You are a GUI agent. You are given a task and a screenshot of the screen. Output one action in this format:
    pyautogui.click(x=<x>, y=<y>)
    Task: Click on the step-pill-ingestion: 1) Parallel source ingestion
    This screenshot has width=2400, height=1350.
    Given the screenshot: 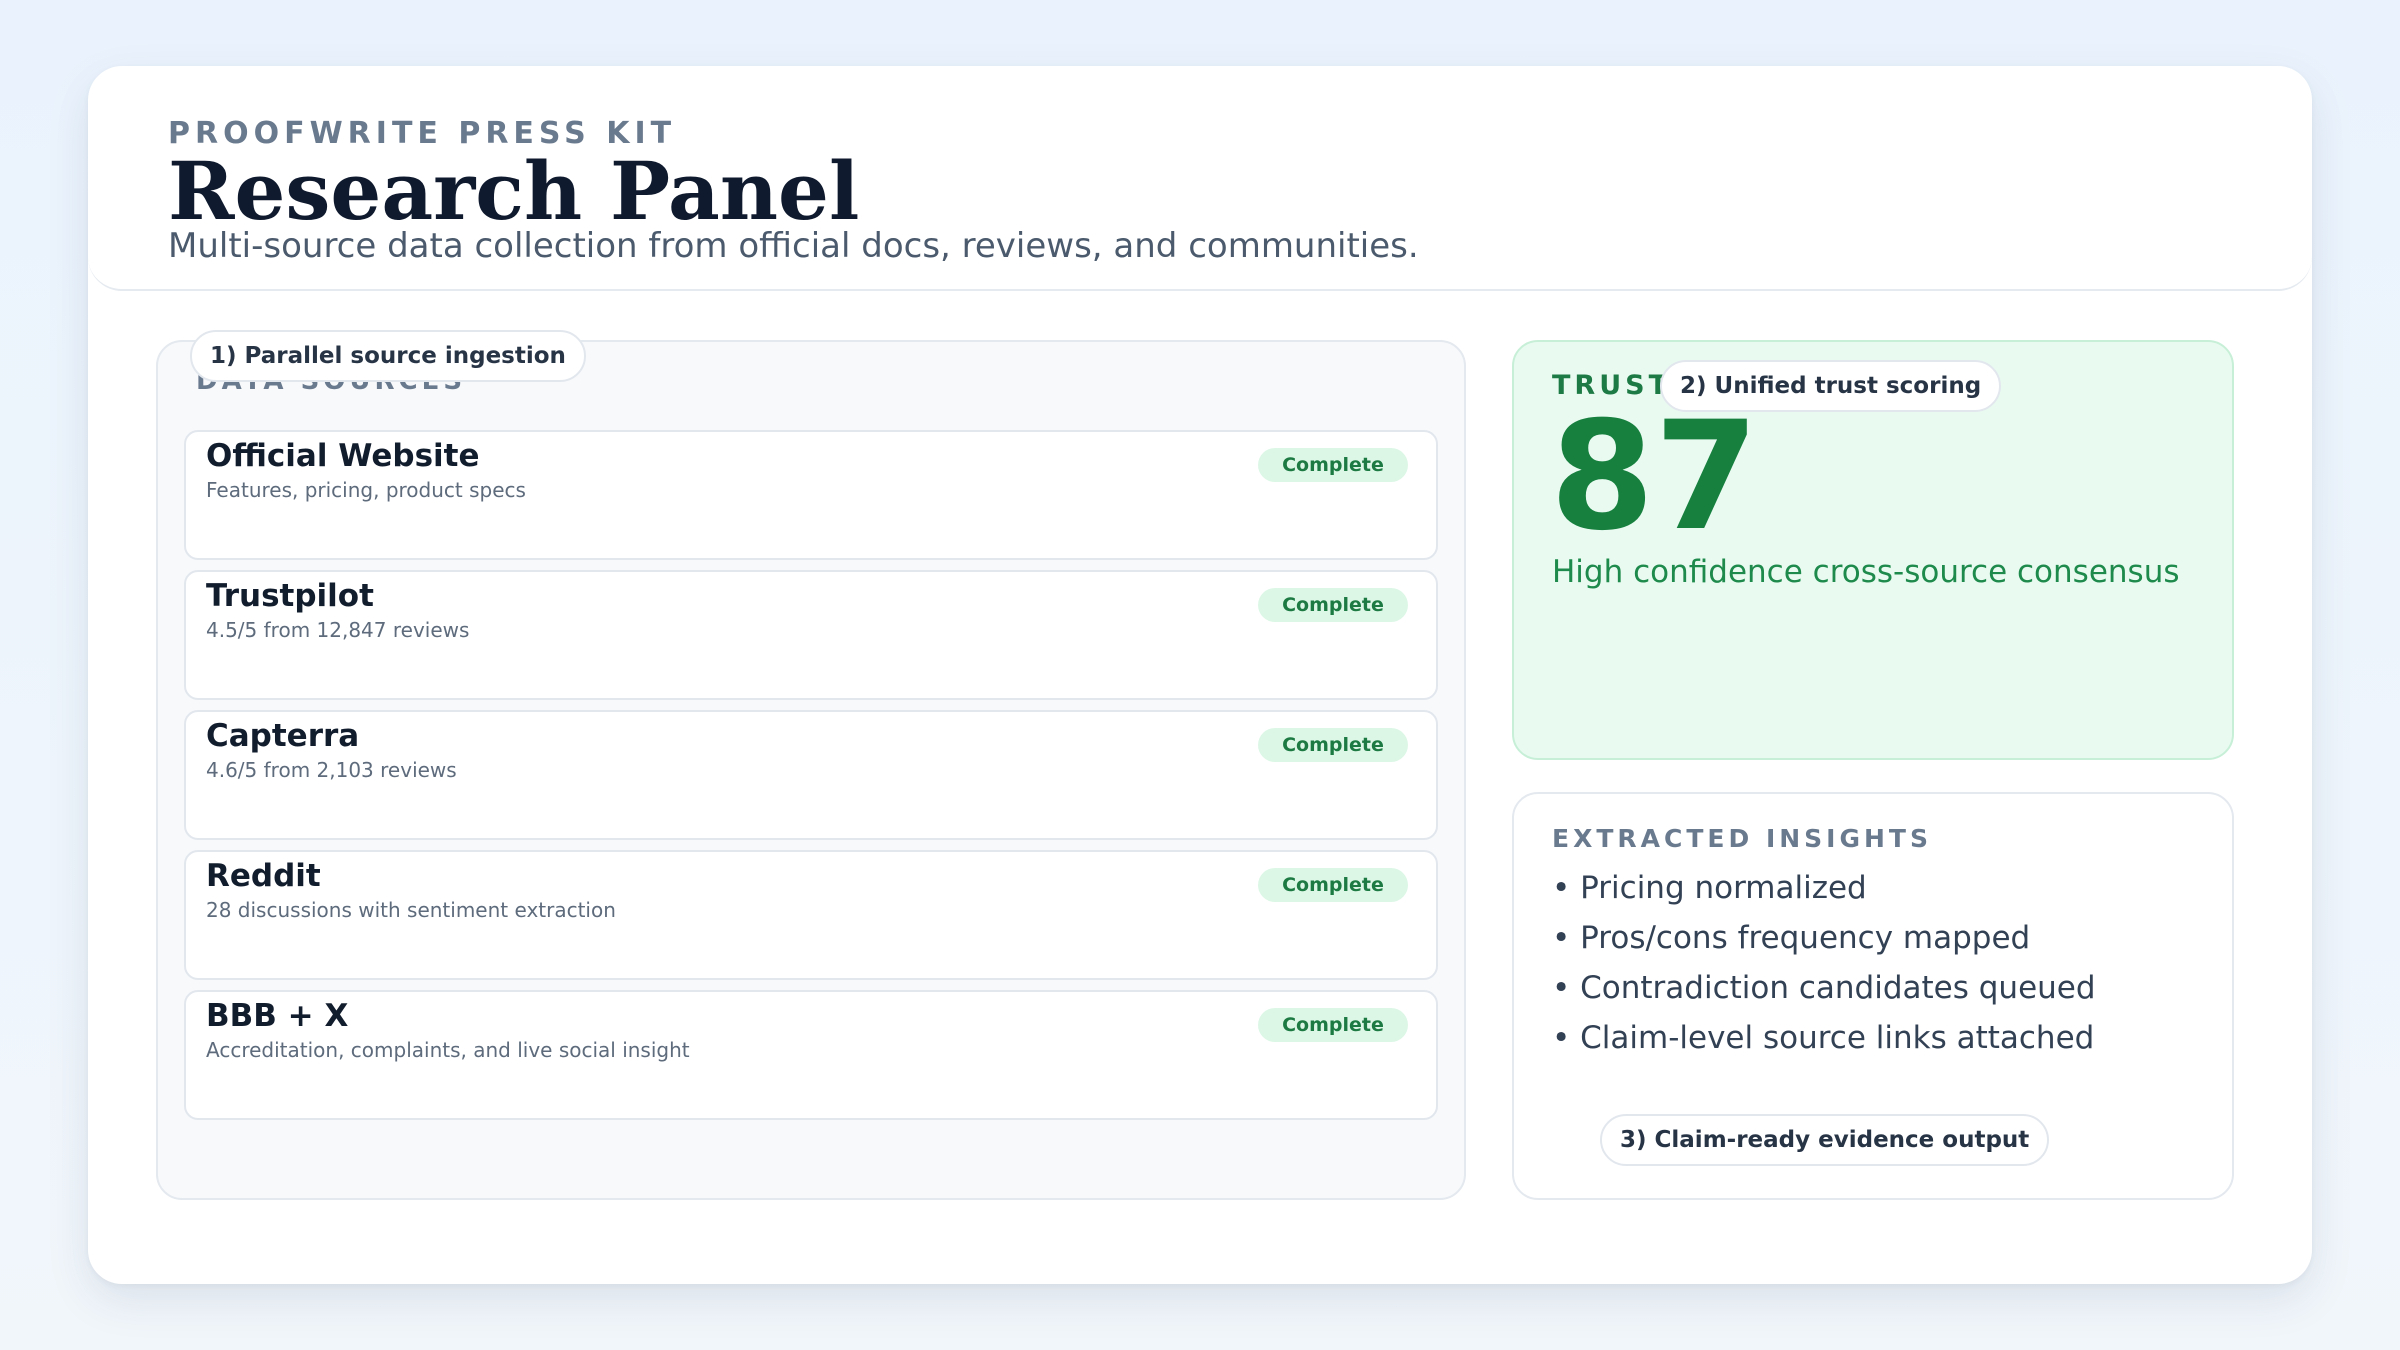 What is the action you would take?
    pyautogui.click(x=388, y=356)
    